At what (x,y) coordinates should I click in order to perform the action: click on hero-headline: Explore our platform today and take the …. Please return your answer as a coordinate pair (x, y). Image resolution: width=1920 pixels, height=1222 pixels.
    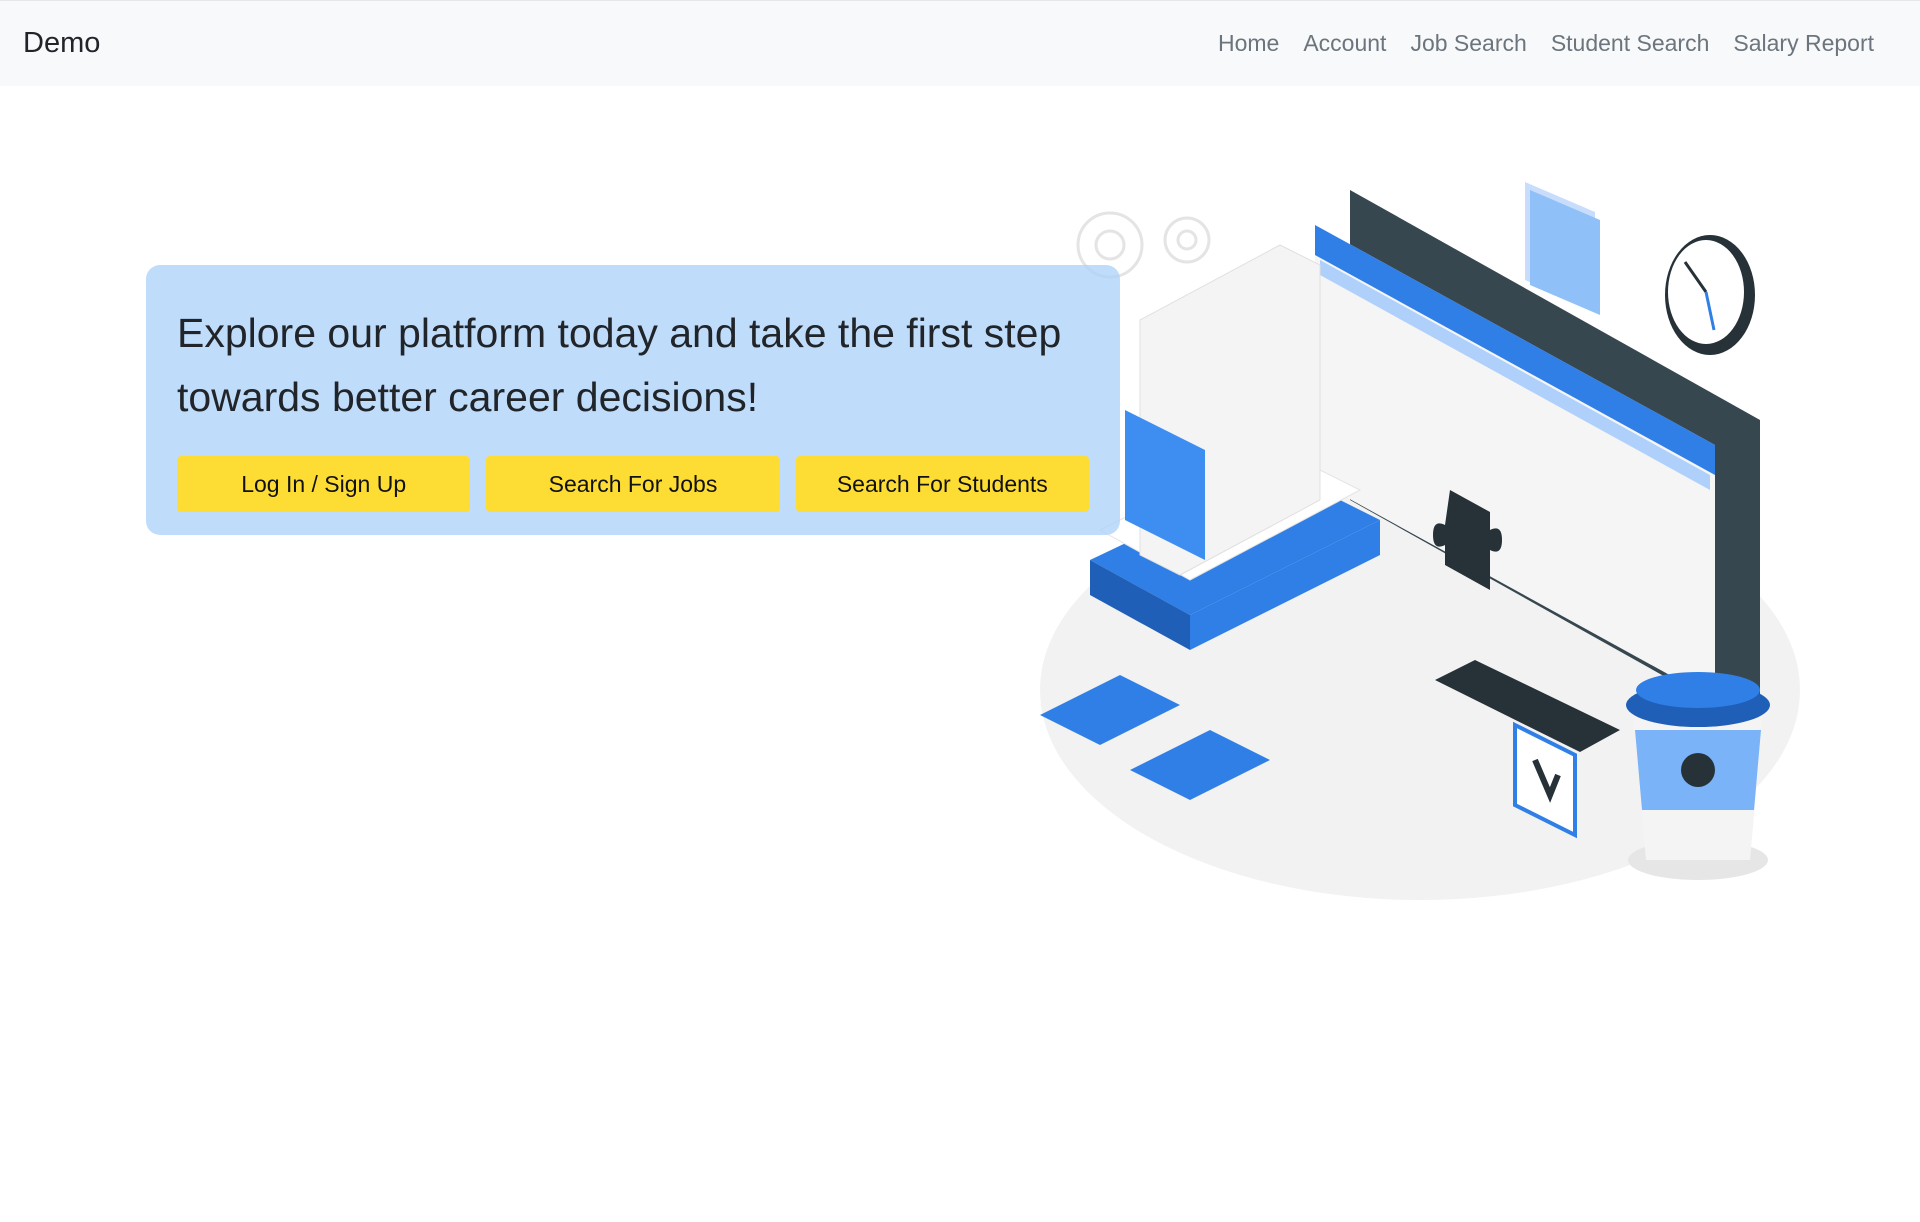
    Looking at the image, I should click on (619, 365).